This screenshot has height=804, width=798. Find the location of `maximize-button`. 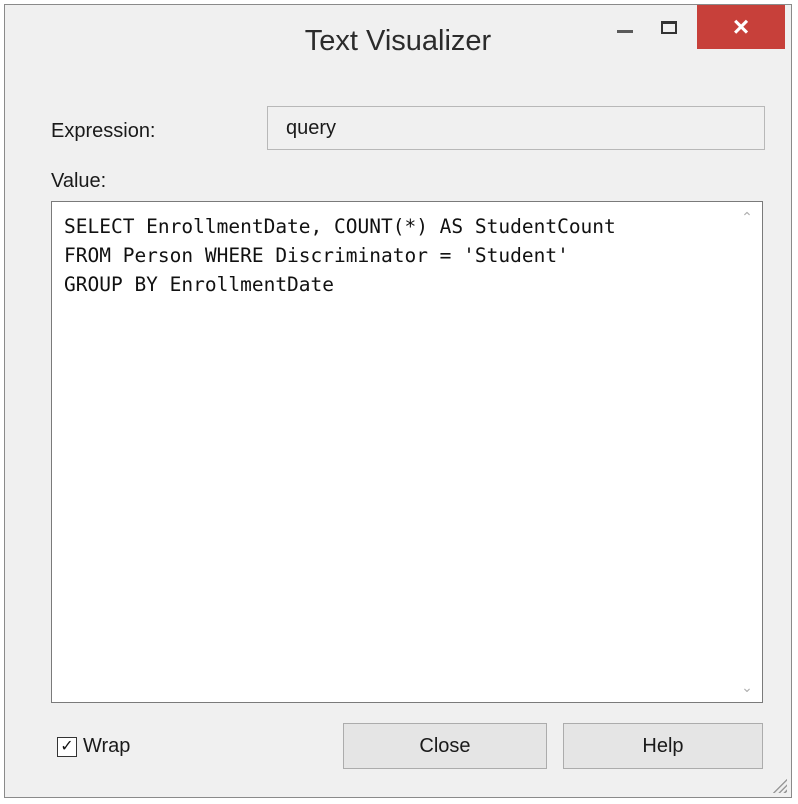

maximize-button is located at coordinates (669, 27).